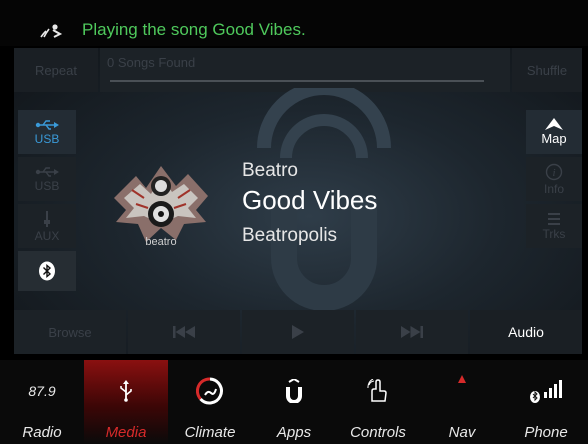 Image resolution: width=588 pixels, height=444 pixels. I want to click on radio-frequency: 87.9, so click(42, 391).